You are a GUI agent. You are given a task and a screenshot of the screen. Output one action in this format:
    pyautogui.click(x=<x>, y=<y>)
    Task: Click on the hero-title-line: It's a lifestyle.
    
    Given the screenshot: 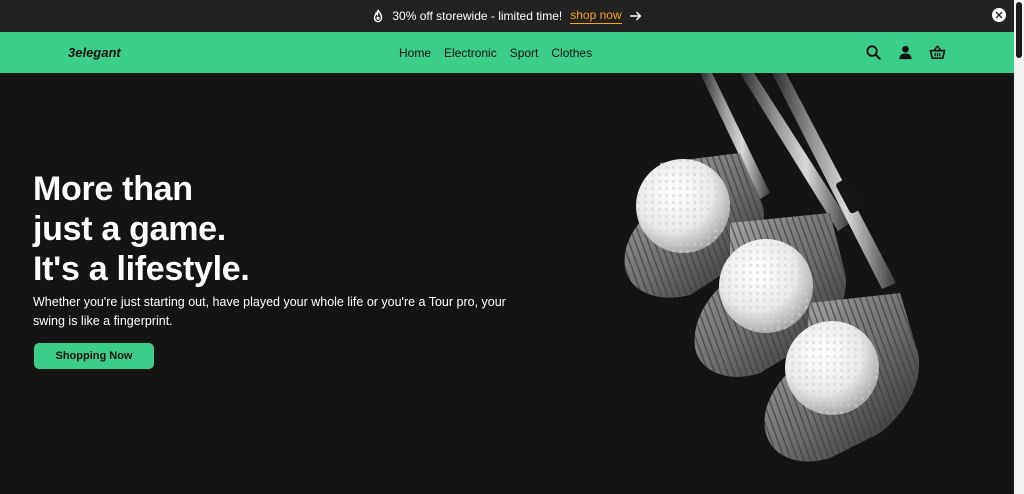 What is the action you would take?
    pyautogui.click(x=141, y=269)
    